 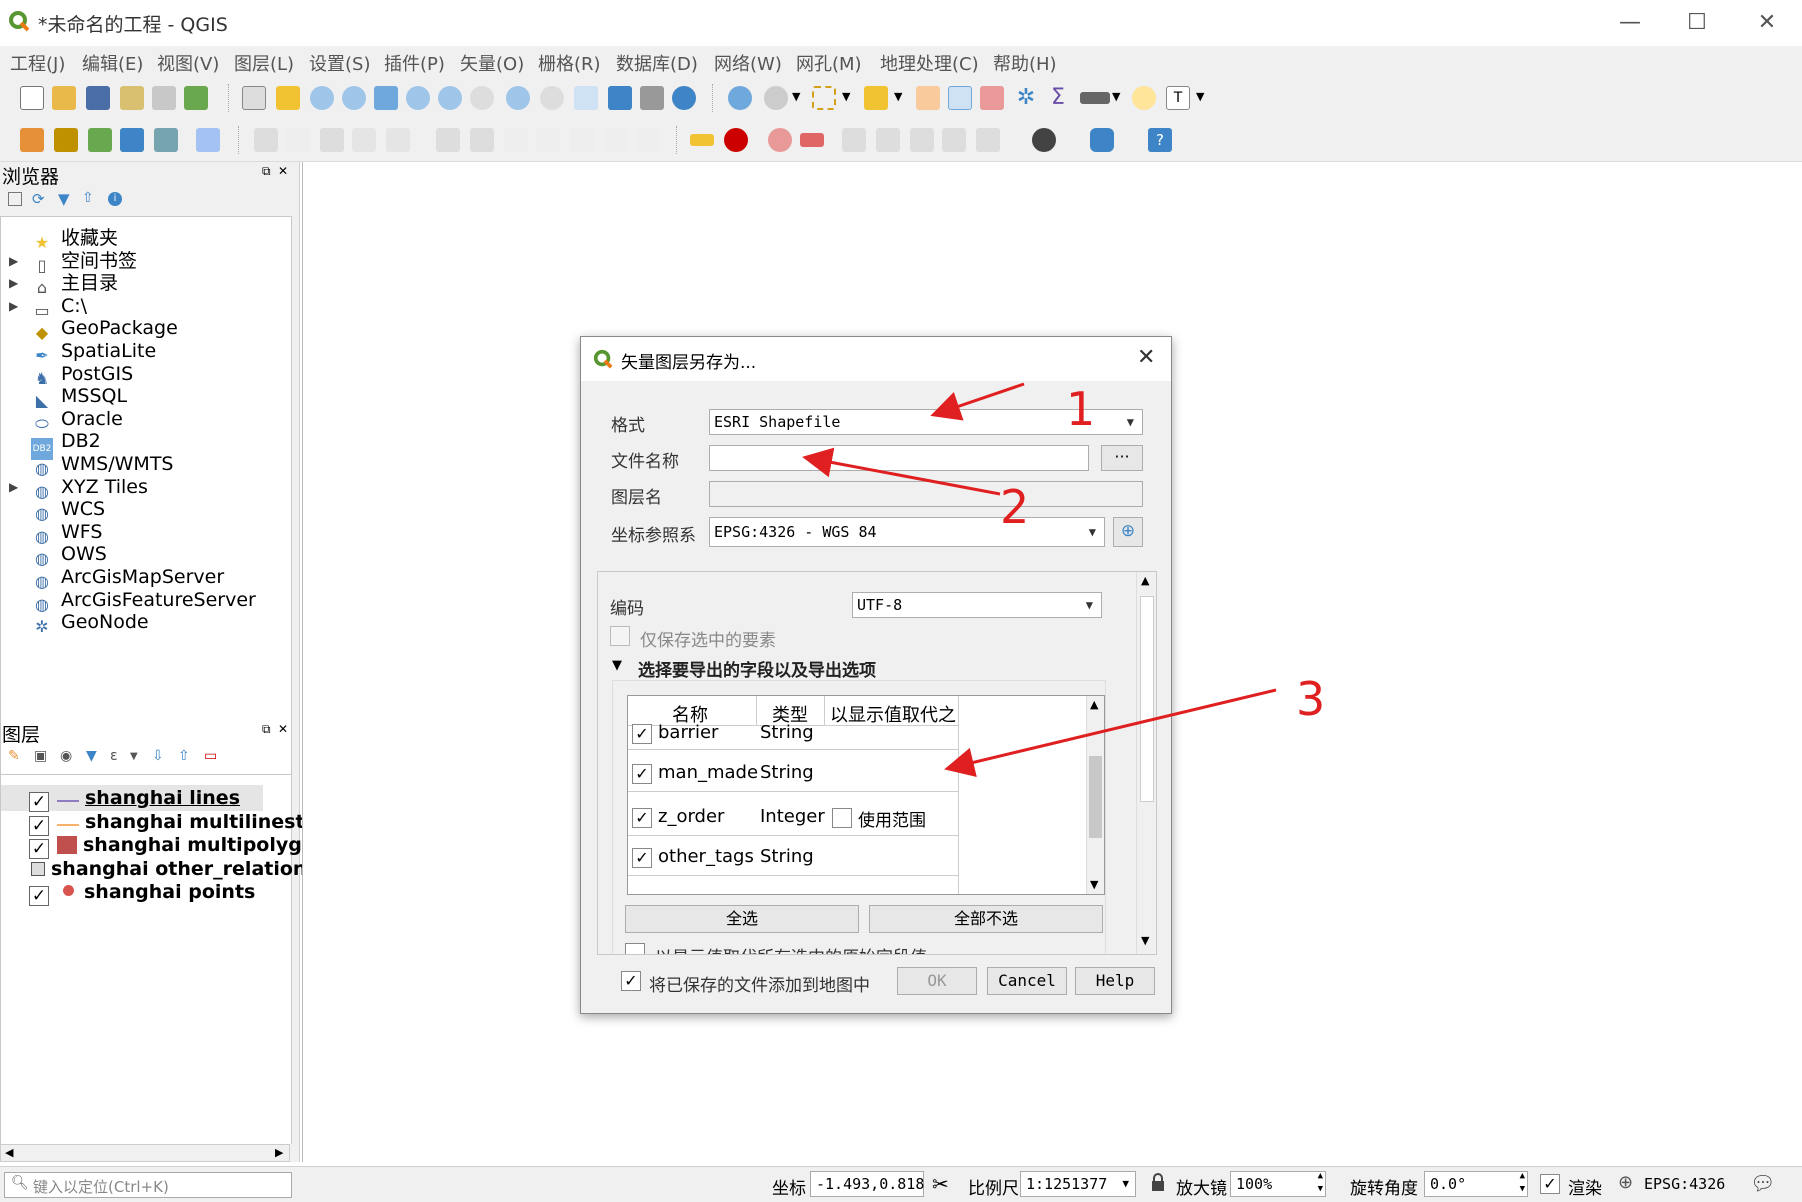 I want to click on deselect-all-icon, so click(x=928, y=98).